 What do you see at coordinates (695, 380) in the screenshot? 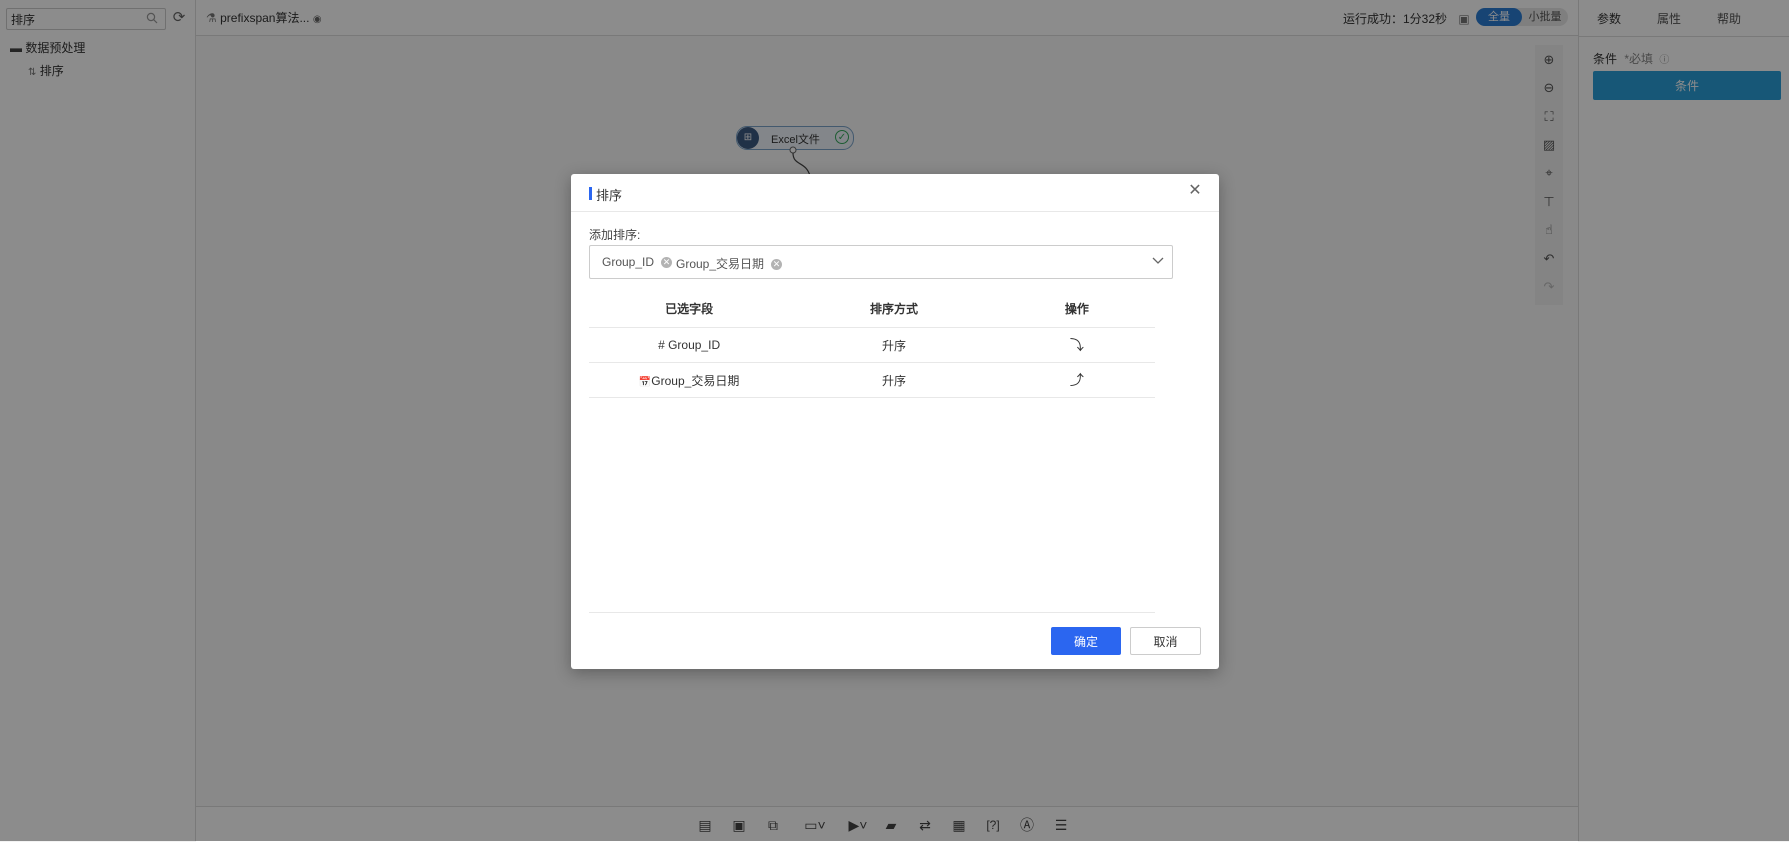
I see `field-name: Group_交易日期` at bounding box center [695, 380].